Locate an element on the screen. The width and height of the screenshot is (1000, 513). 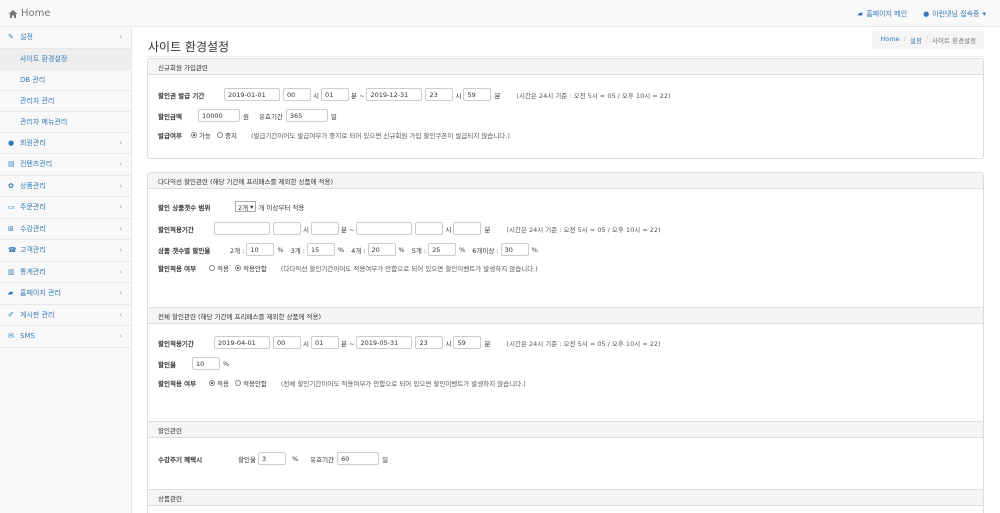
valid-days-input: 365 is located at coordinates (306, 115).